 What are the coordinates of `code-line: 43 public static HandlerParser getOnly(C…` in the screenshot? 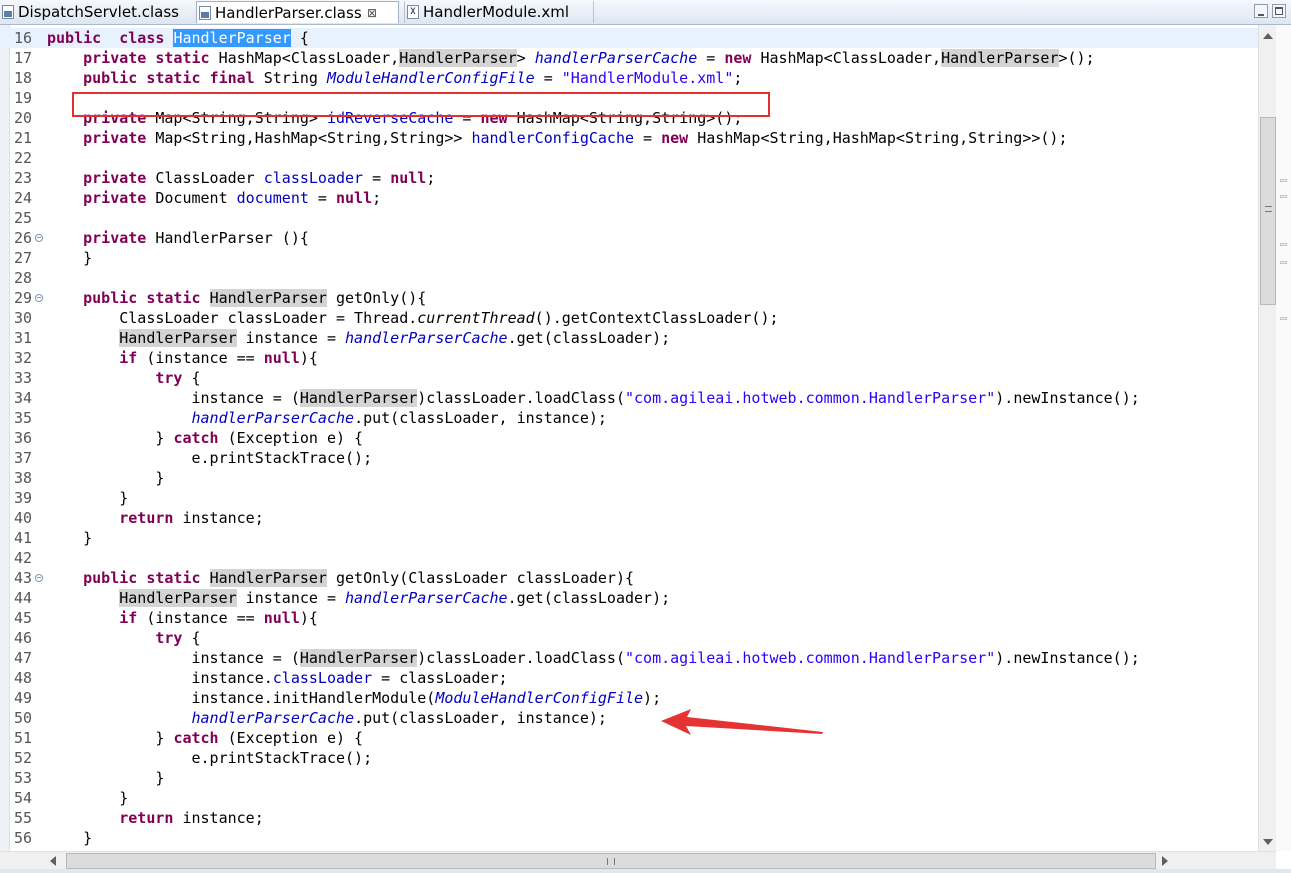 It's located at (629, 578).